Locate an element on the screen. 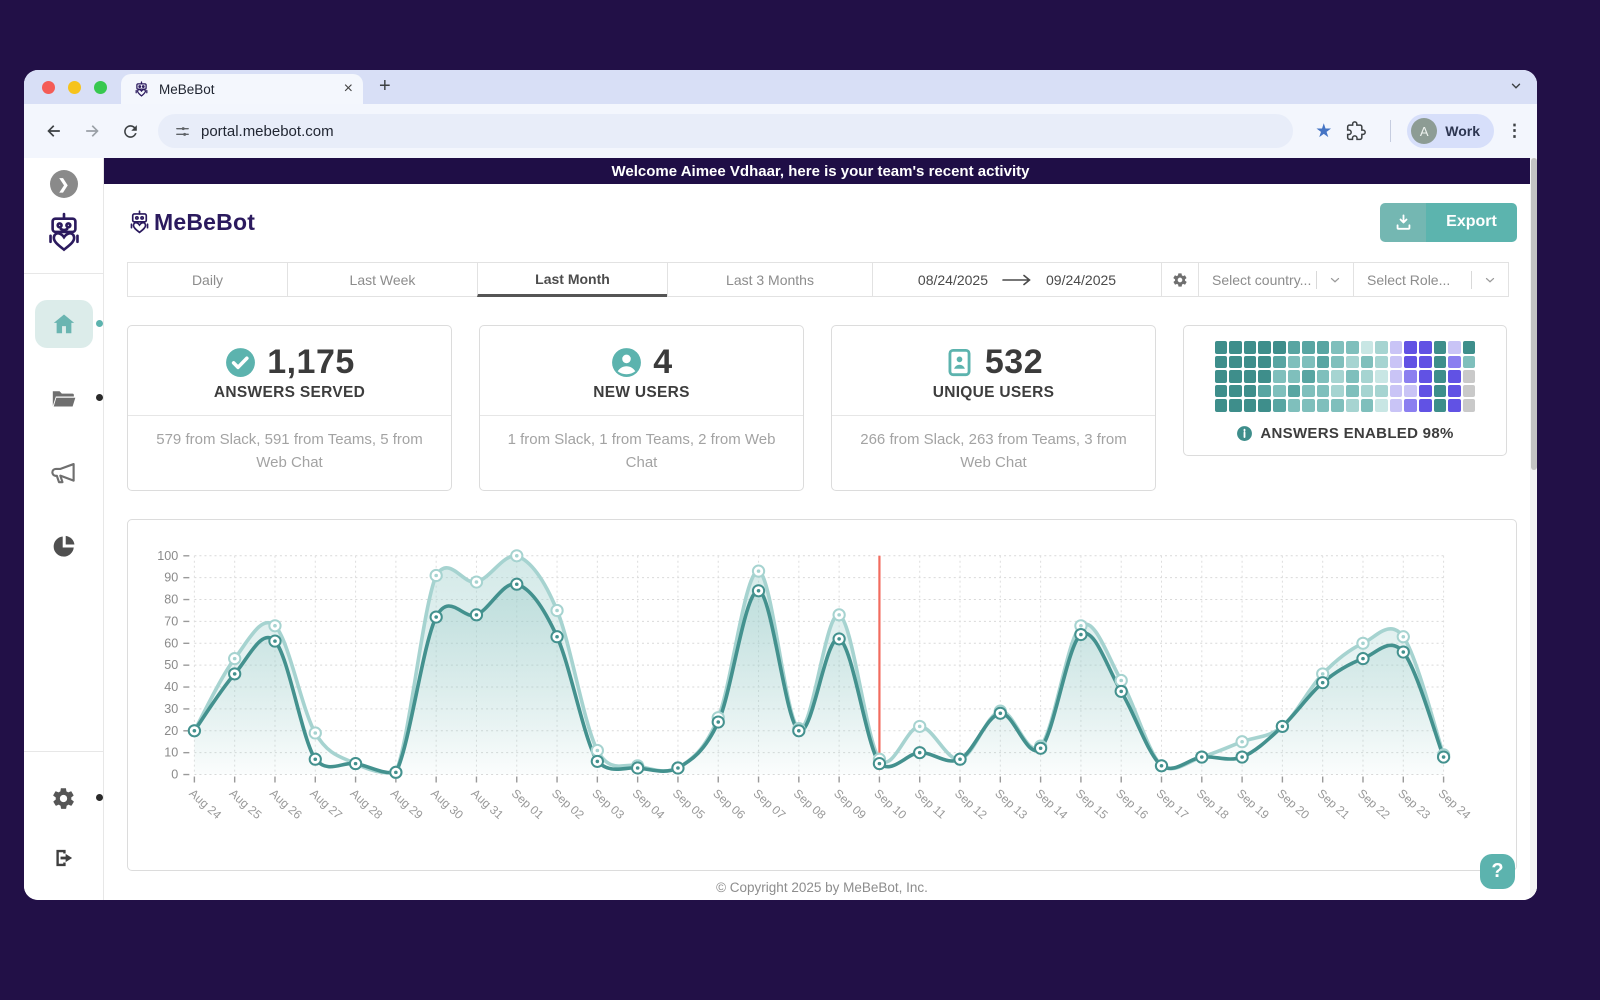  stat-value: 1,175 is located at coordinates (311, 362).